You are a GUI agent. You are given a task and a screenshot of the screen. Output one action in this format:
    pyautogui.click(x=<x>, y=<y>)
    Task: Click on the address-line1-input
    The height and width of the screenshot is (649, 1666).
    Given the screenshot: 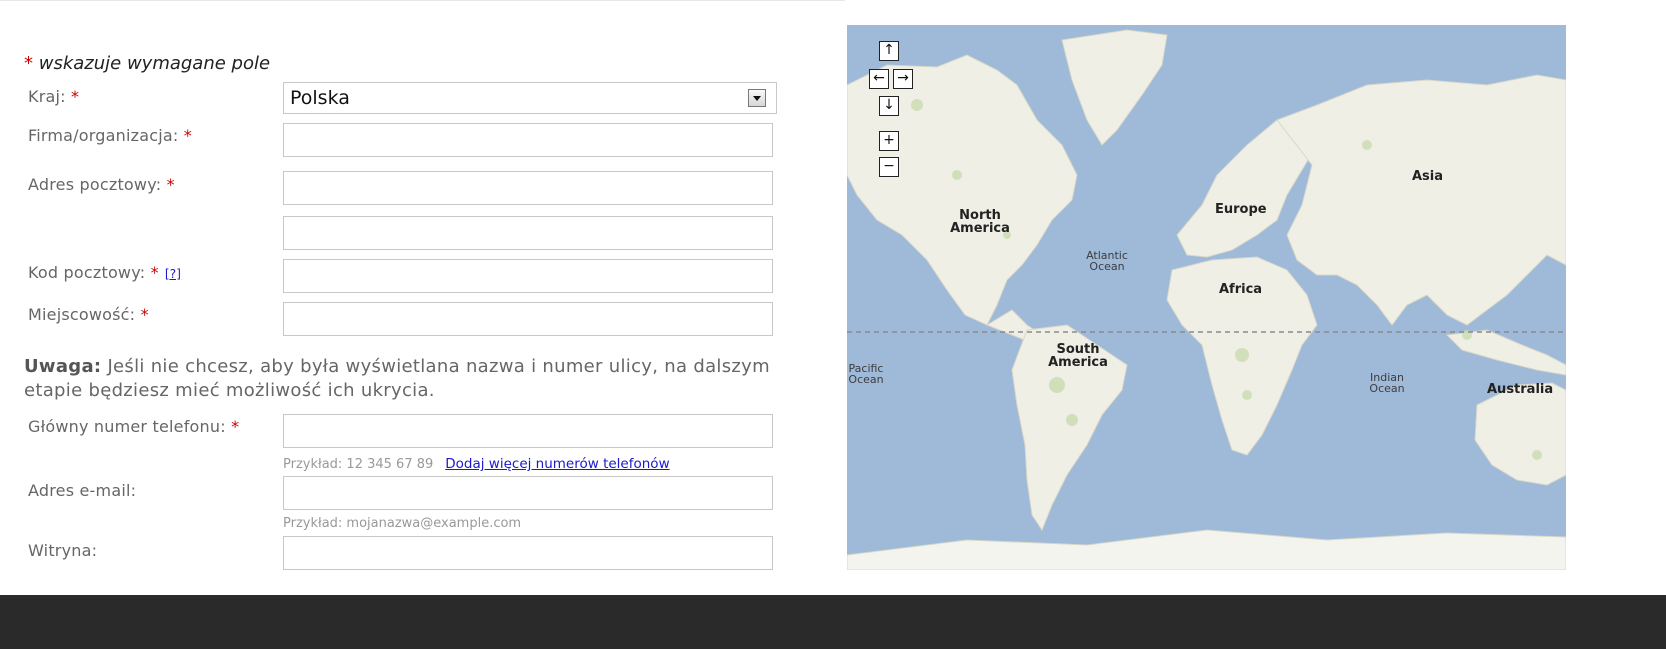 What is the action you would take?
    pyautogui.click(x=528, y=188)
    